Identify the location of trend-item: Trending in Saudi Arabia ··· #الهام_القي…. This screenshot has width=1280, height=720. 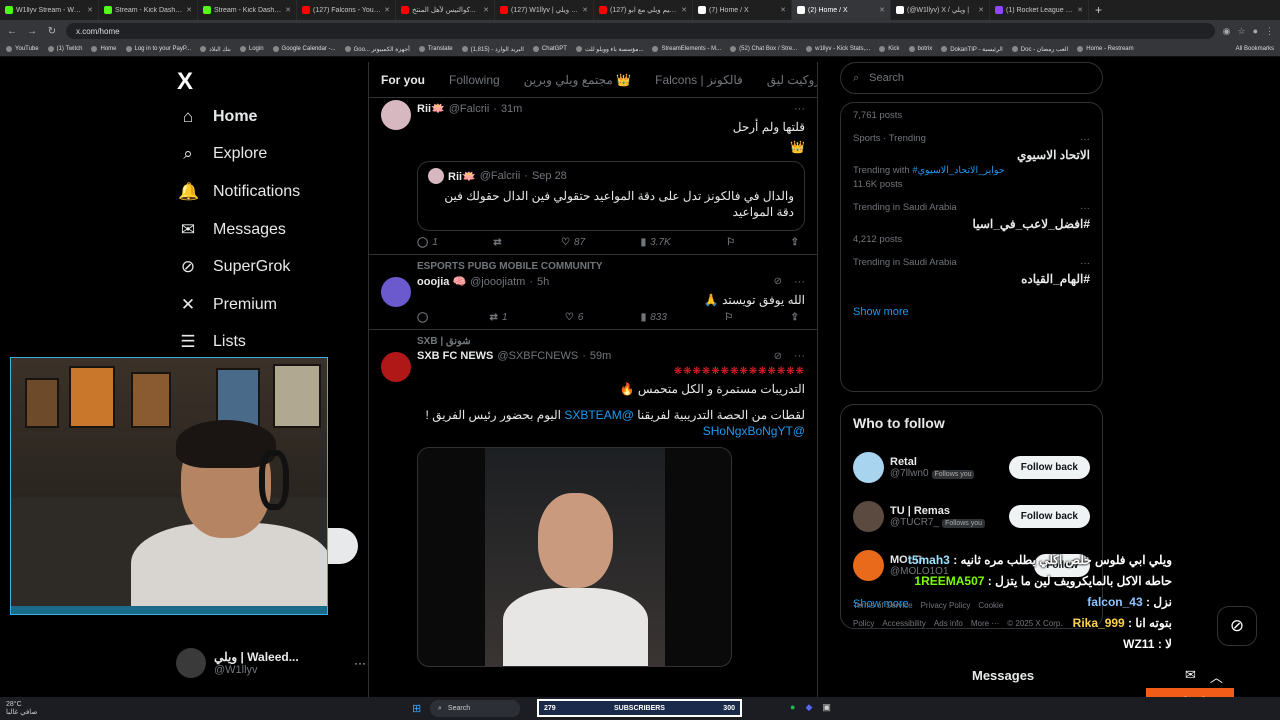
(971, 269).